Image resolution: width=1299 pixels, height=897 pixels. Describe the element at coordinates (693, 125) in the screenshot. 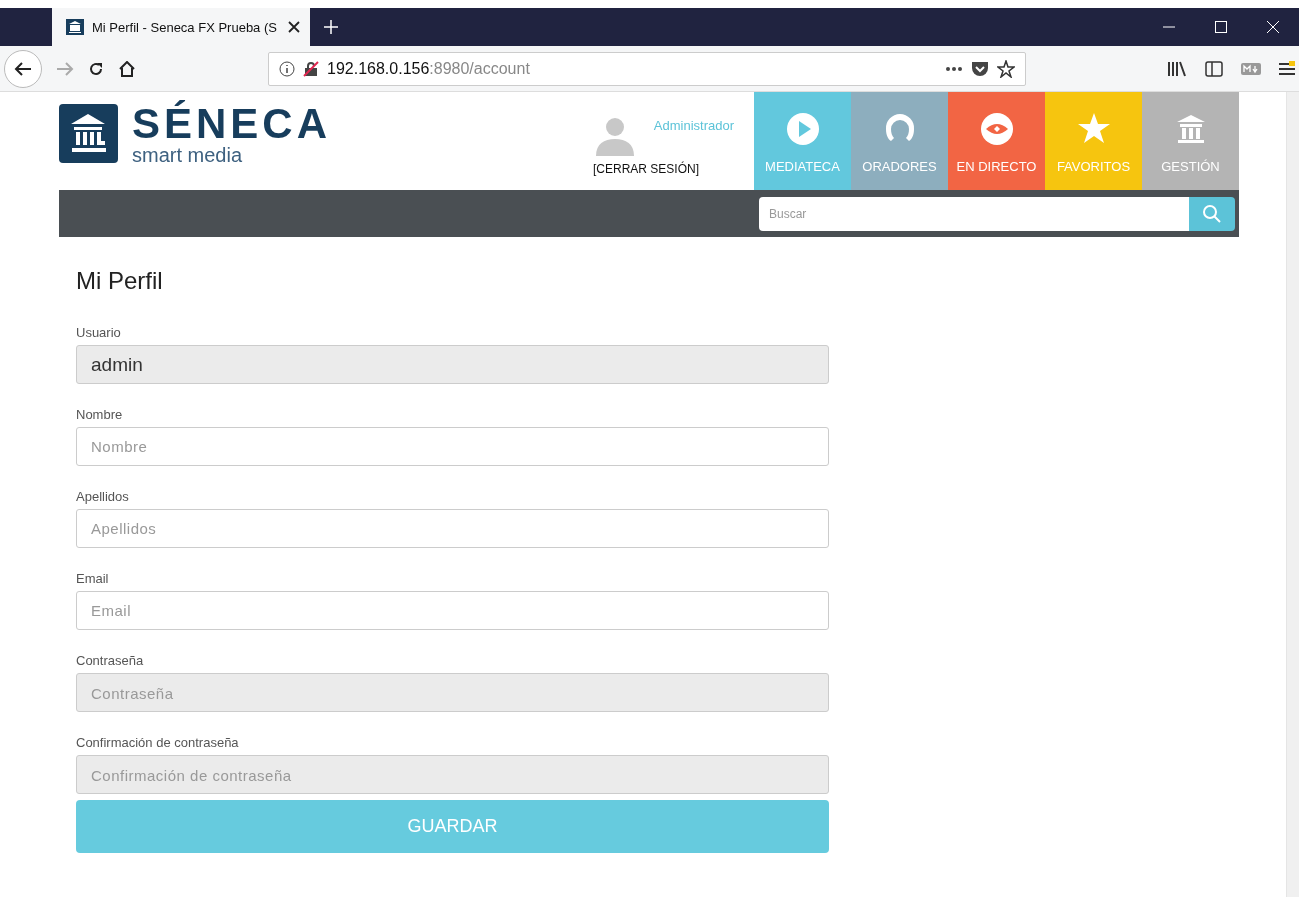

I see `user-name-link: Administrador` at that location.